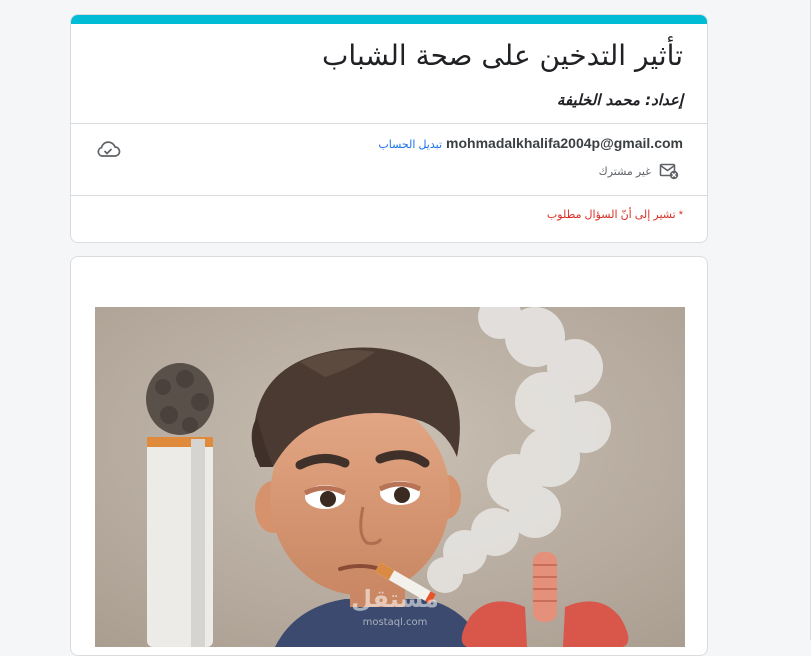  Describe the element at coordinates (619, 100) in the screenshot. I see `form-author: إعداد: محمد الخليفة` at that location.